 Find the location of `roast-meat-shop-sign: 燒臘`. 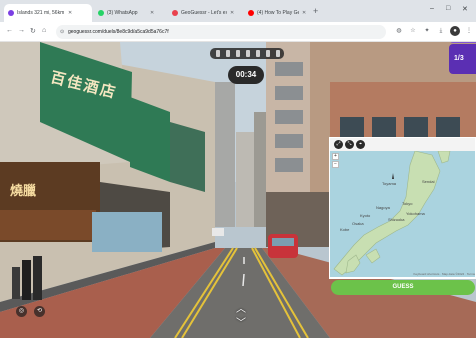

roast-meat-shop-sign: 燒臘 is located at coordinates (23, 191).